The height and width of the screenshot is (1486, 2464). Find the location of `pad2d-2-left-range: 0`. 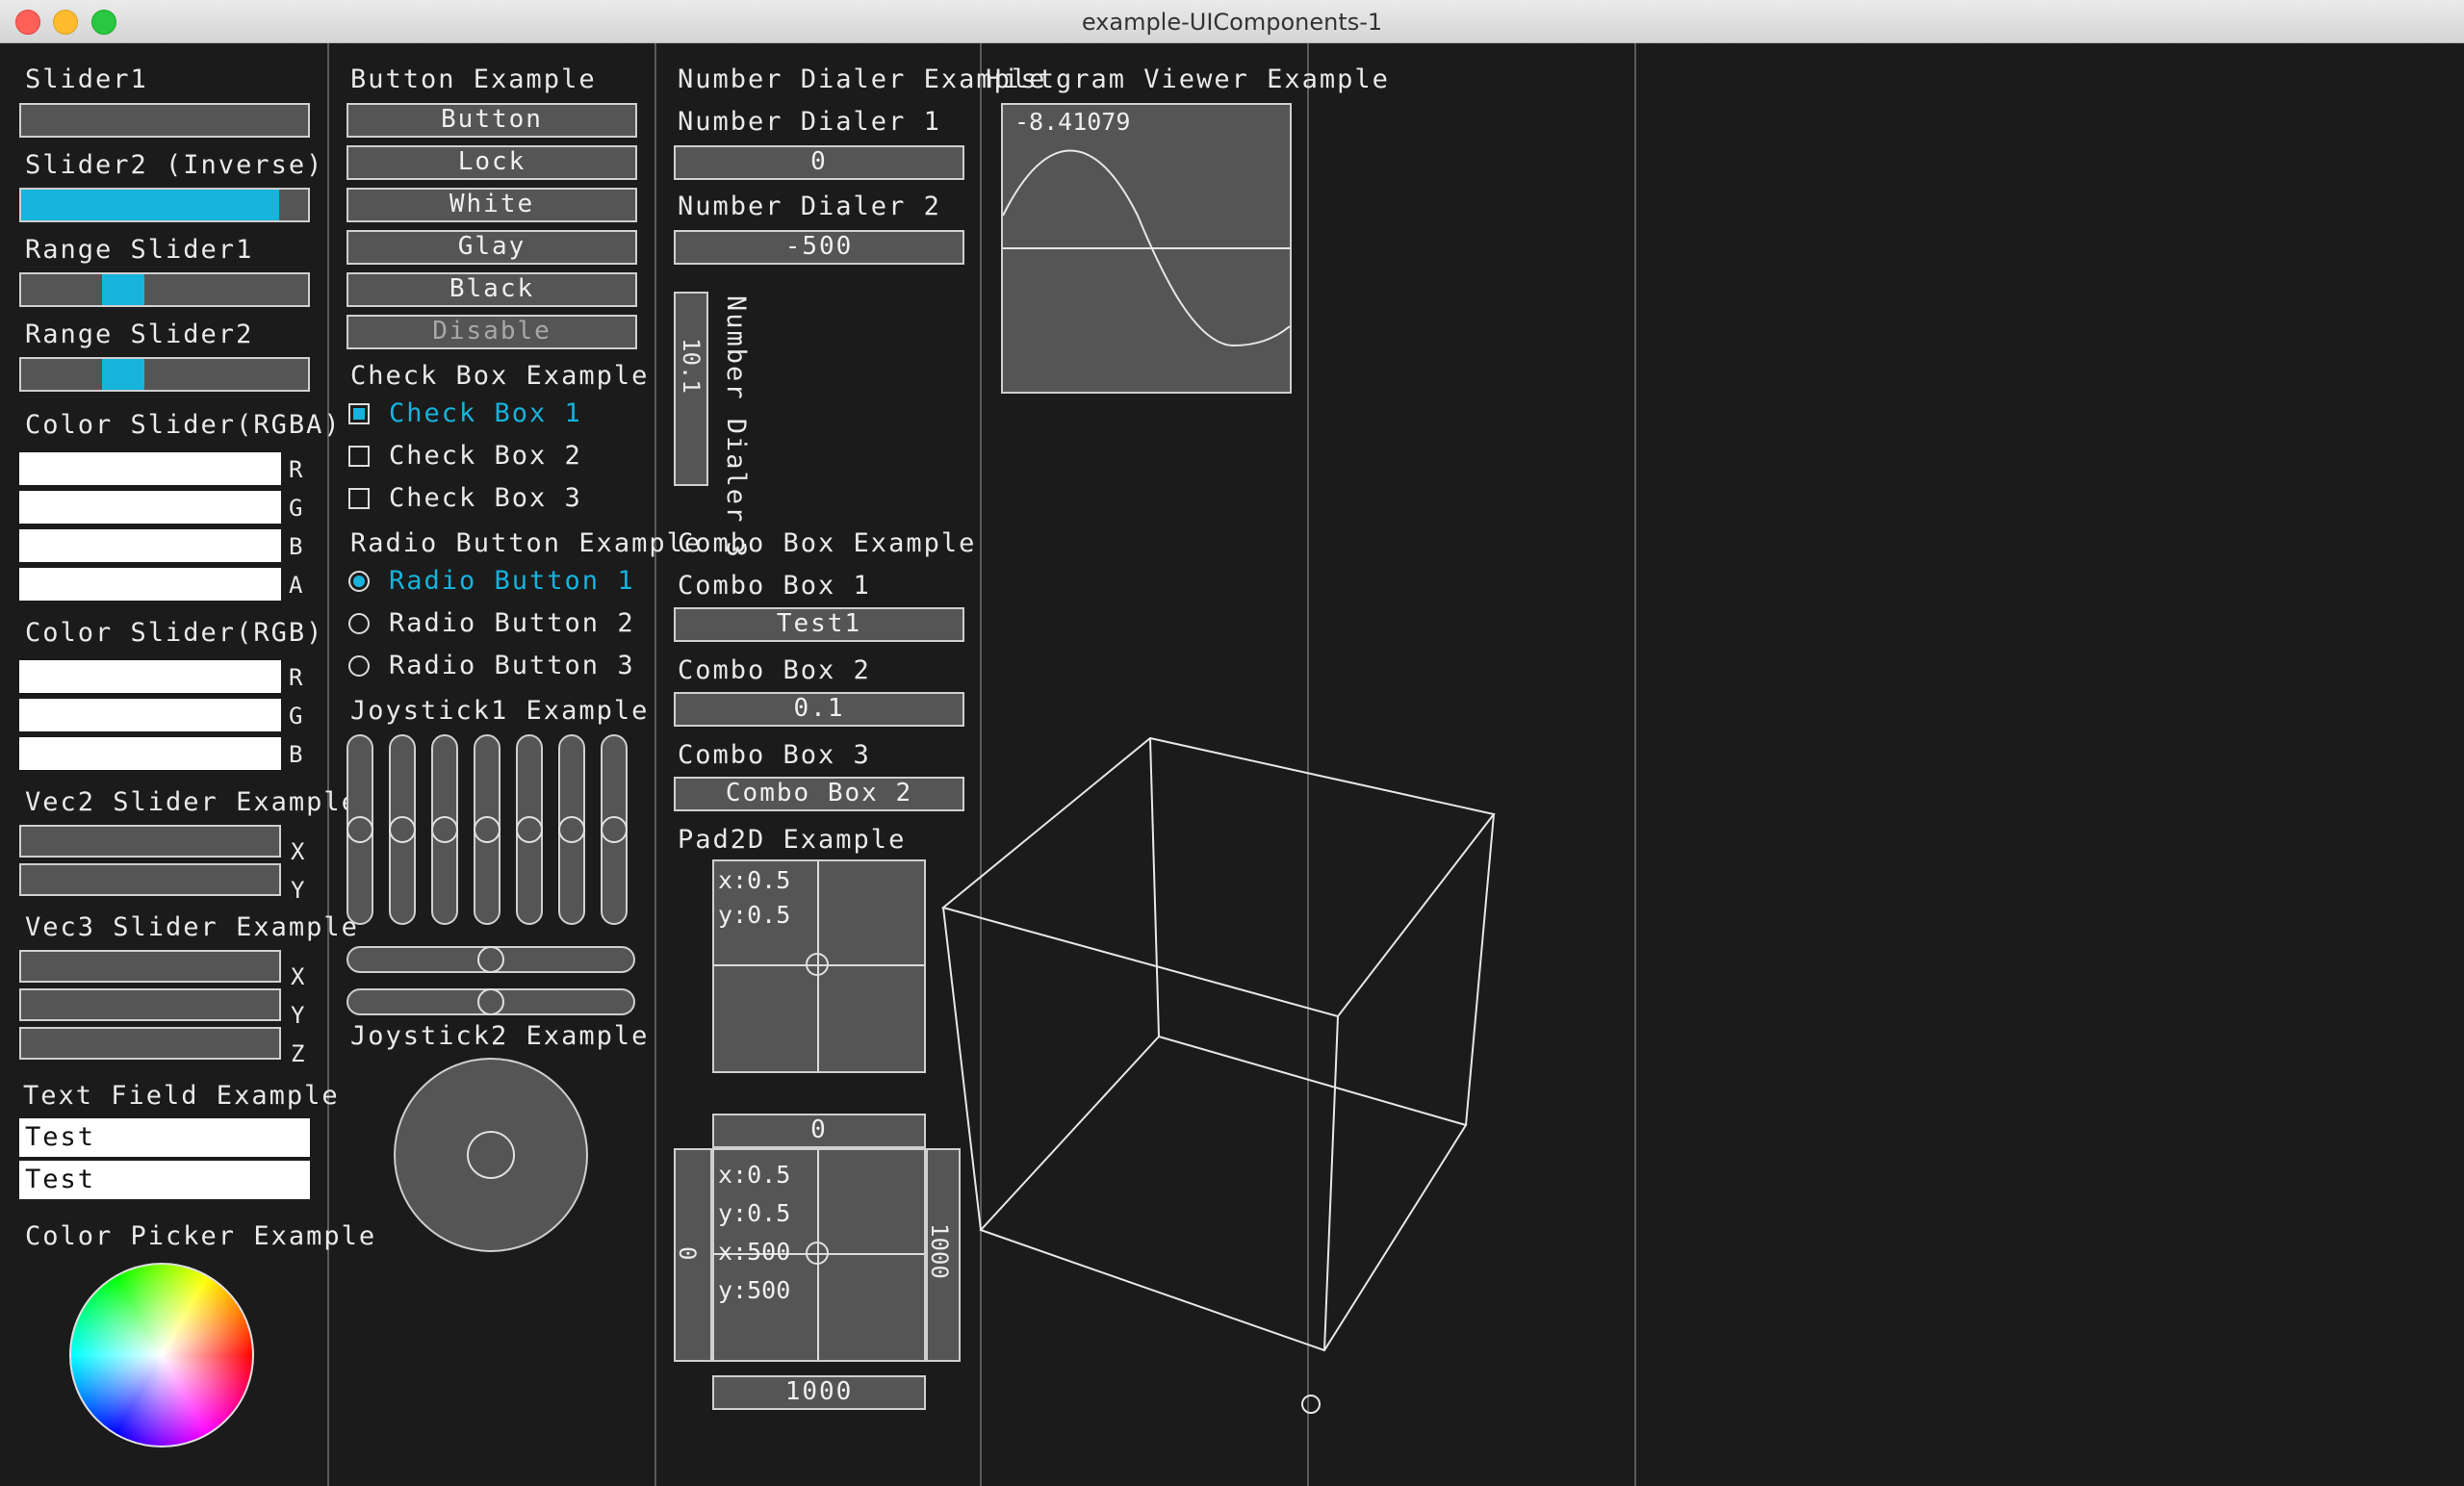

pad2d-2-left-range: 0 is located at coordinates (693, 1255).